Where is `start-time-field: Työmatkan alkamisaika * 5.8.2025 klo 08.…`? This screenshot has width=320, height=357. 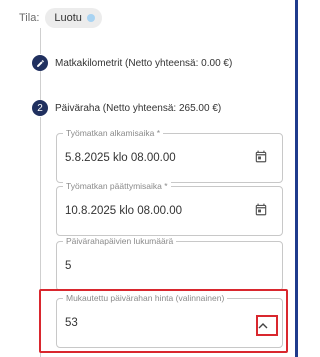 start-time-field: Työmatkan alkamisaika * 5.8.2025 klo 08.… is located at coordinates (169, 155).